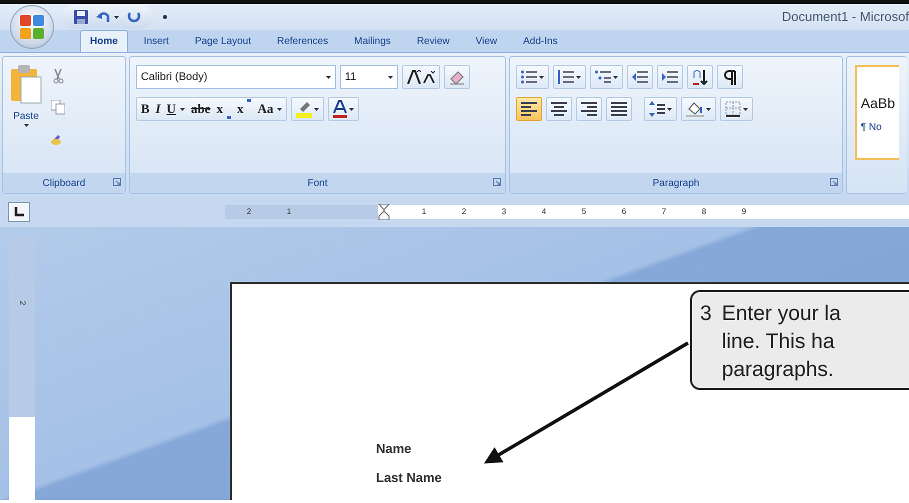  I want to click on increase-indent-button, so click(670, 77).